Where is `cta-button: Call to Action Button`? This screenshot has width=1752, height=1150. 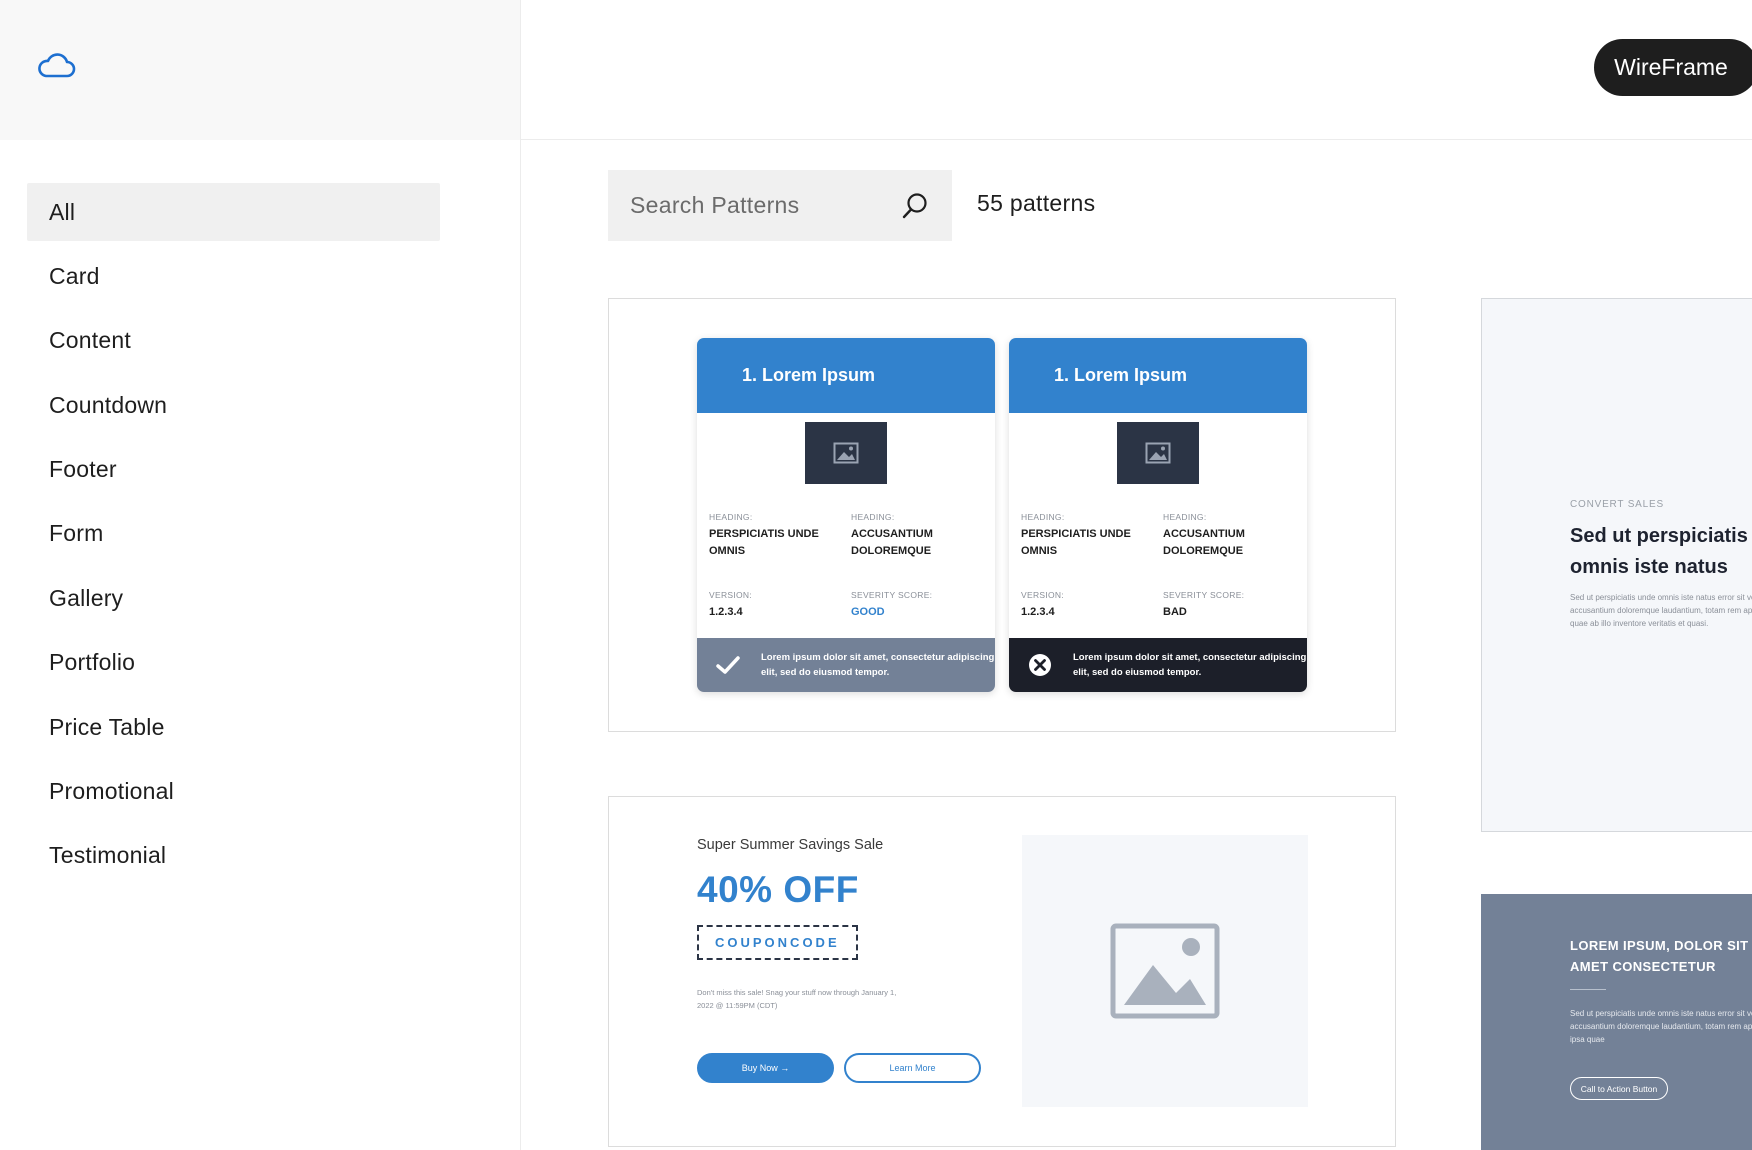 cta-button: Call to Action Button is located at coordinates (1619, 1088).